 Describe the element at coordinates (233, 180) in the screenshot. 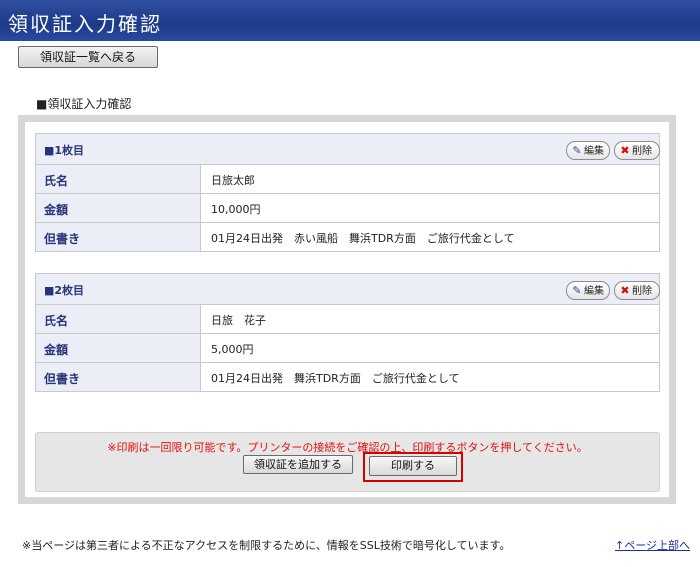

I see `row-value-name: 日旅太郎` at that location.